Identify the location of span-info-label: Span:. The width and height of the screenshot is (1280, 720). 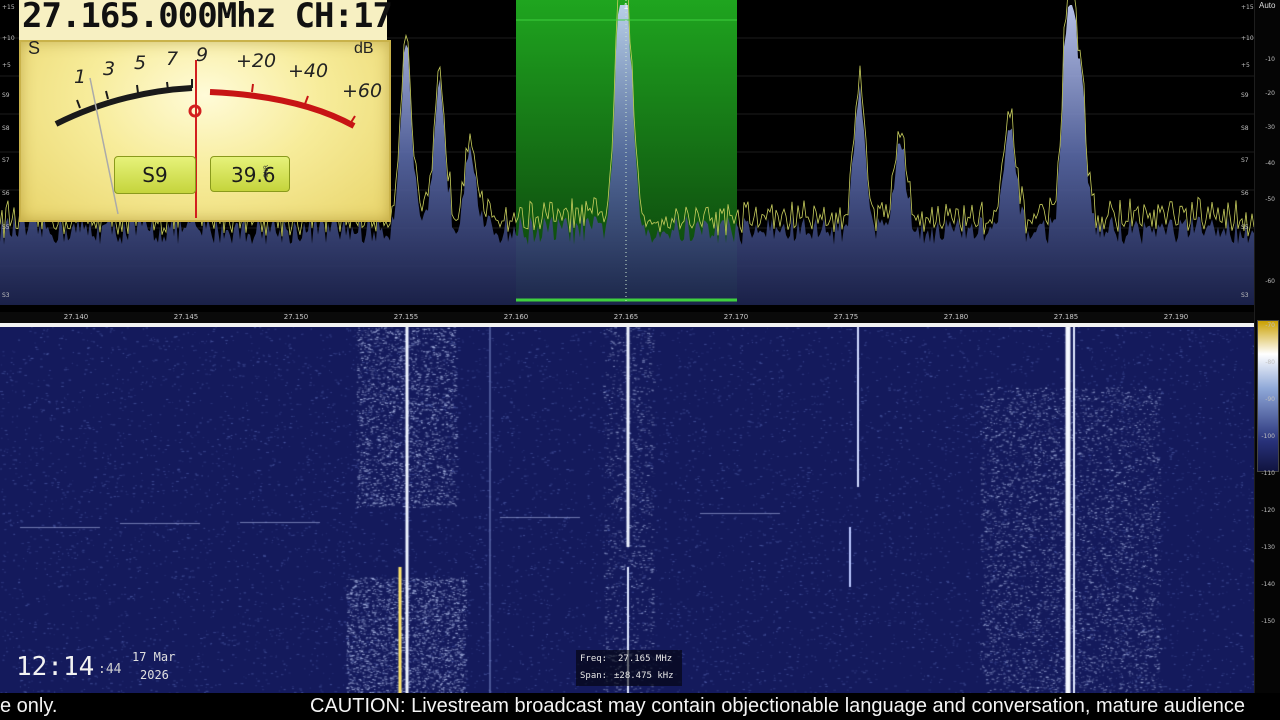
(594, 676).